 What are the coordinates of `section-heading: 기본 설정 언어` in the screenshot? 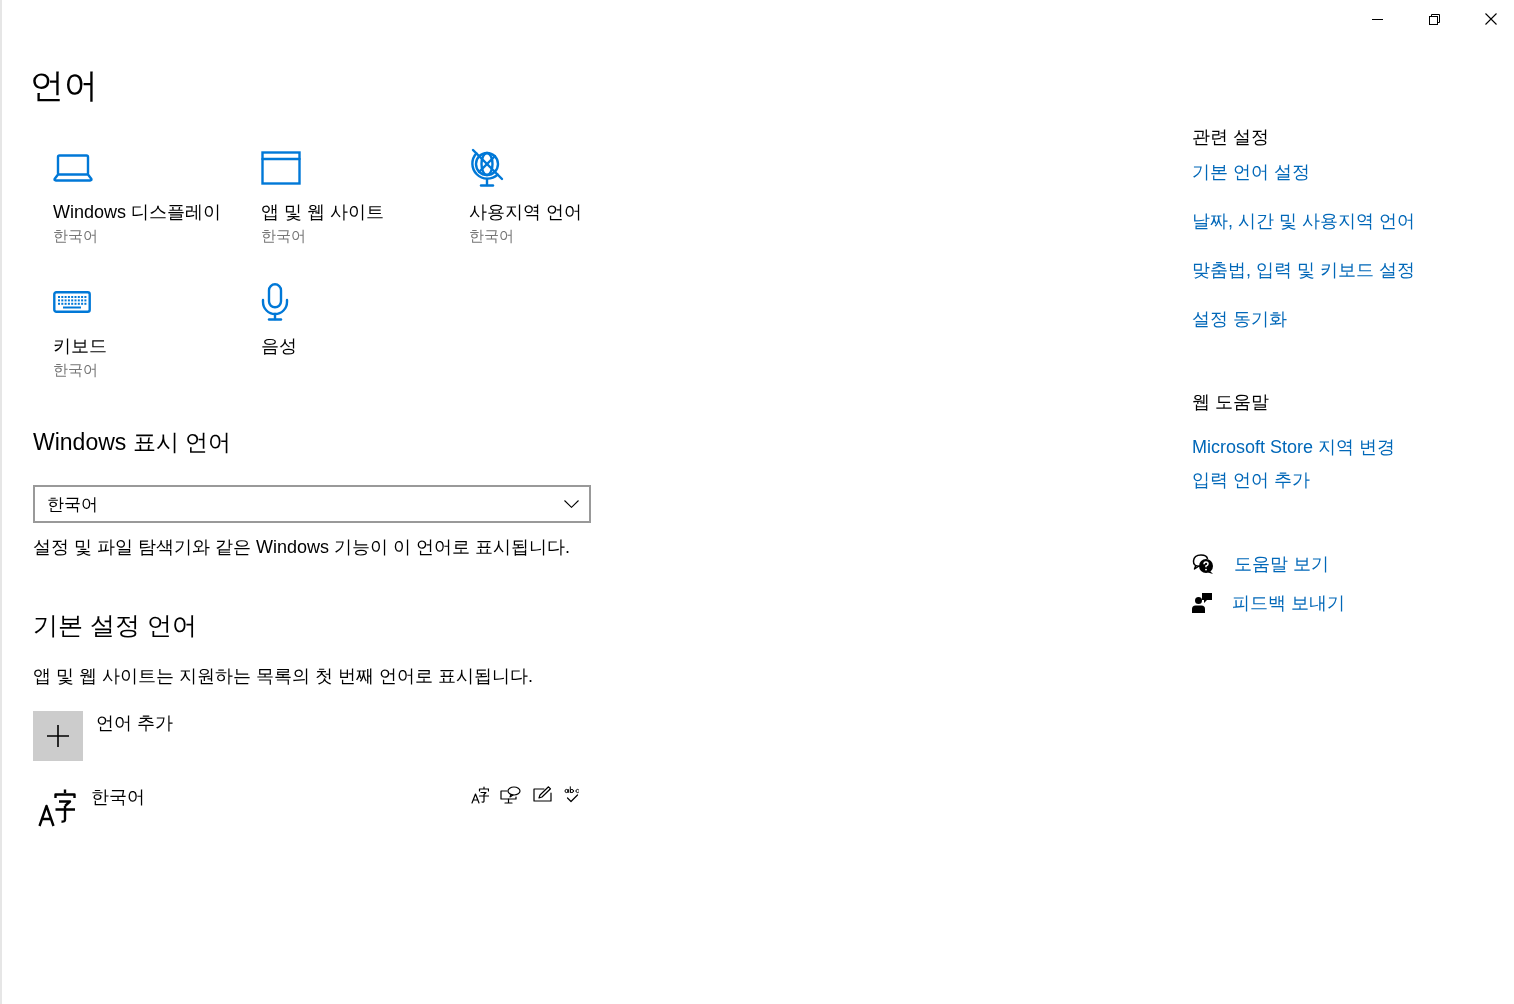 It's located at (115, 625).